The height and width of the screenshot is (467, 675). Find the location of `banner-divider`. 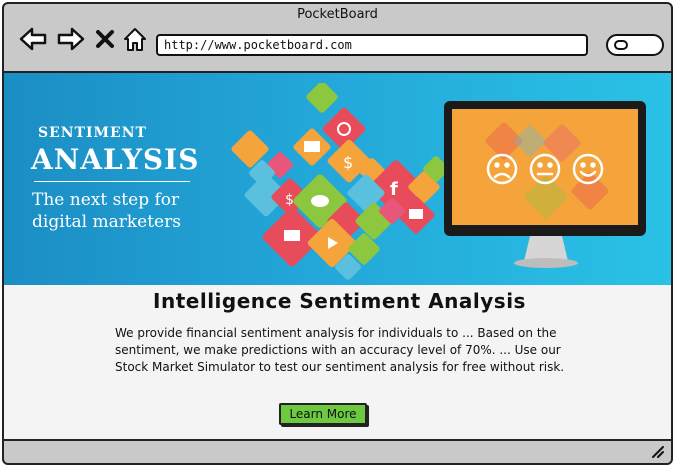

banner-divider is located at coordinates (112, 181).